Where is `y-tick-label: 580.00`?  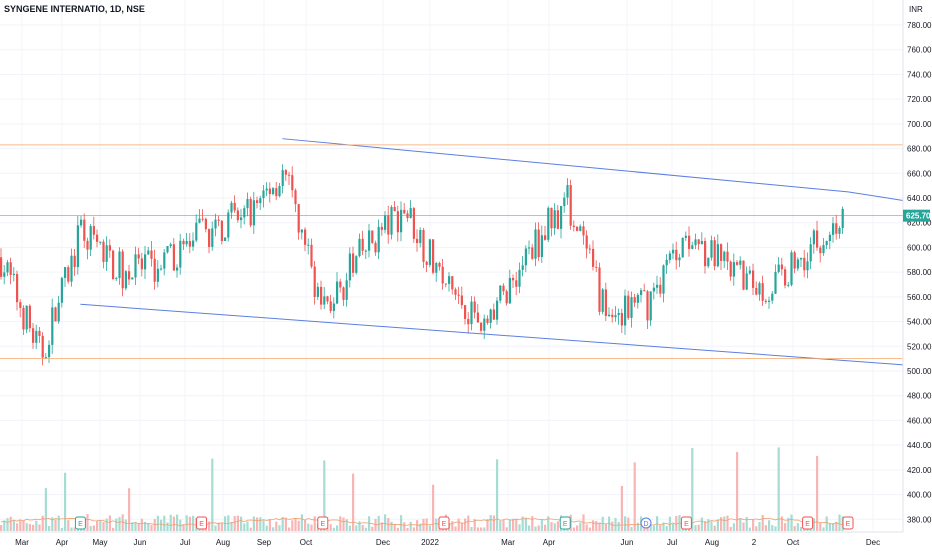
y-tick-label: 580.00 is located at coordinates (919, 272).